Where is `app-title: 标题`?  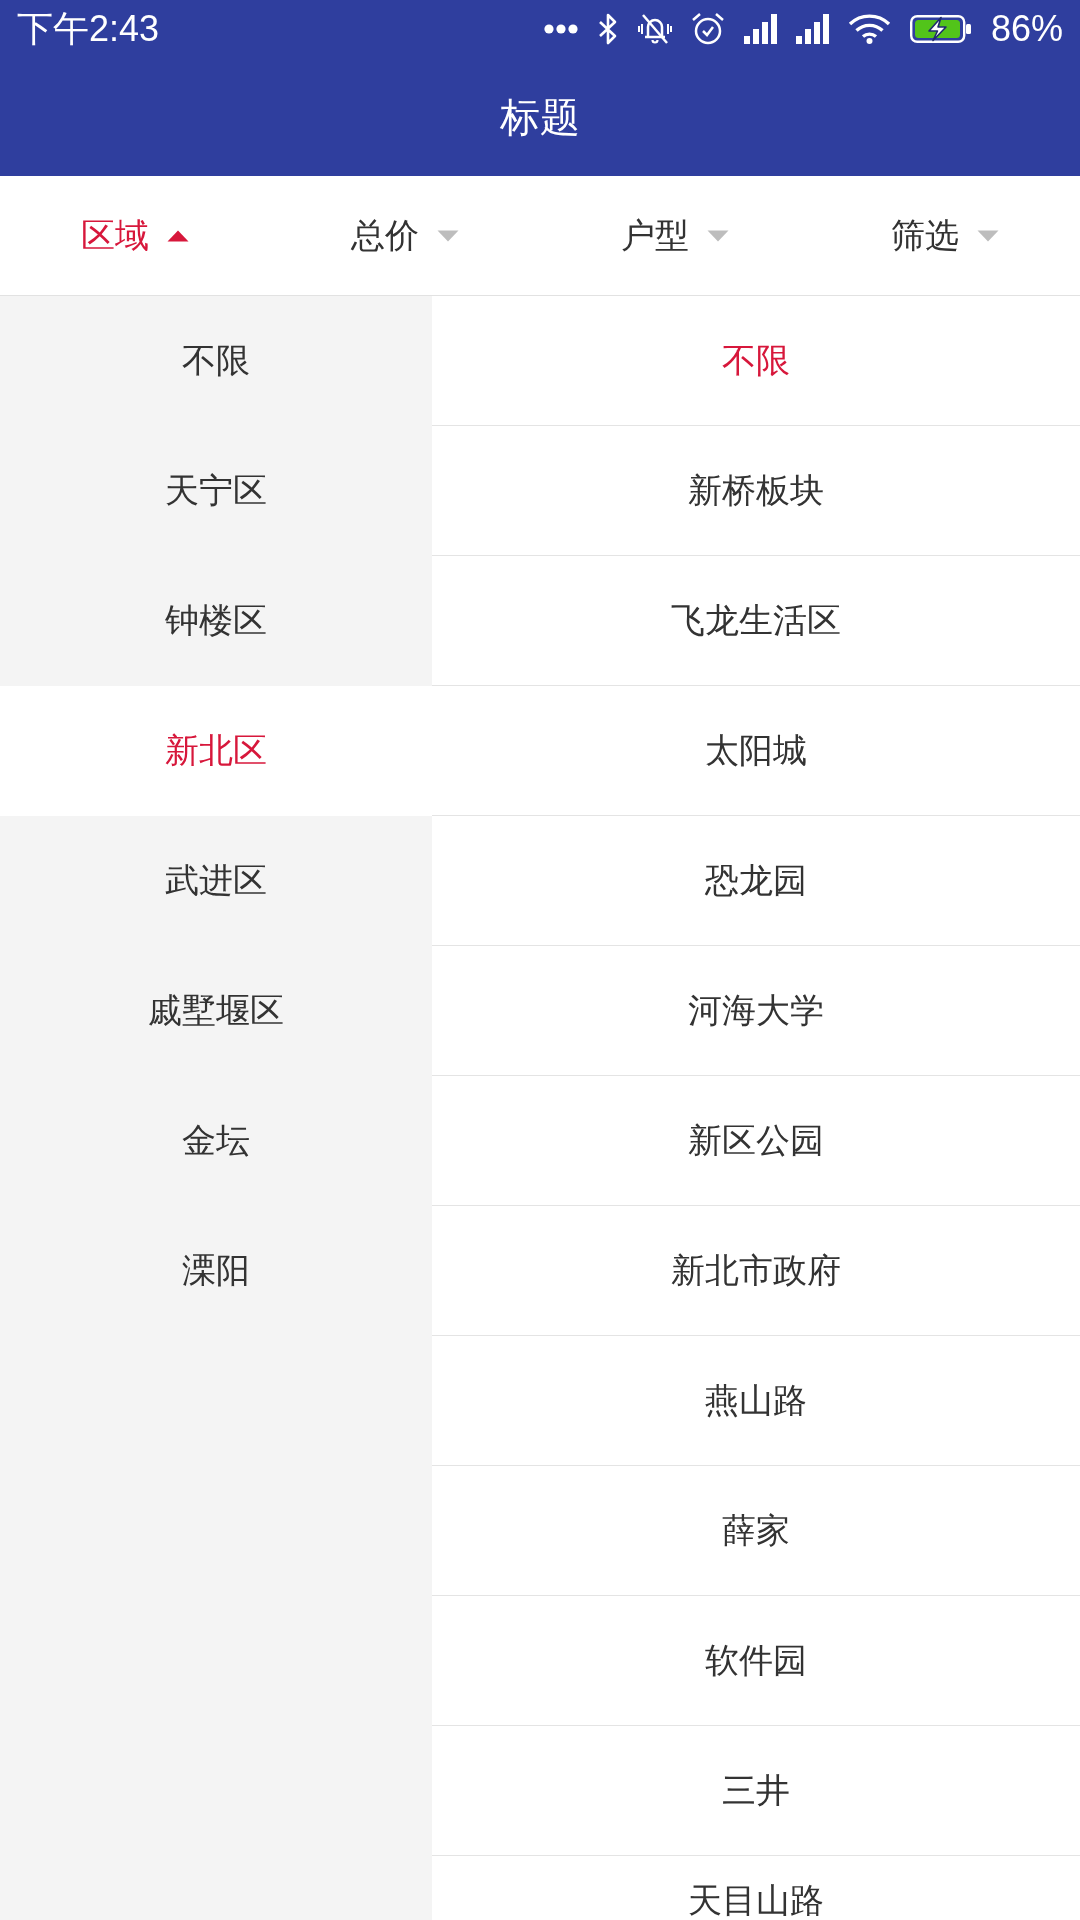 app-title: 标题 is located at coordinates (540, 117).